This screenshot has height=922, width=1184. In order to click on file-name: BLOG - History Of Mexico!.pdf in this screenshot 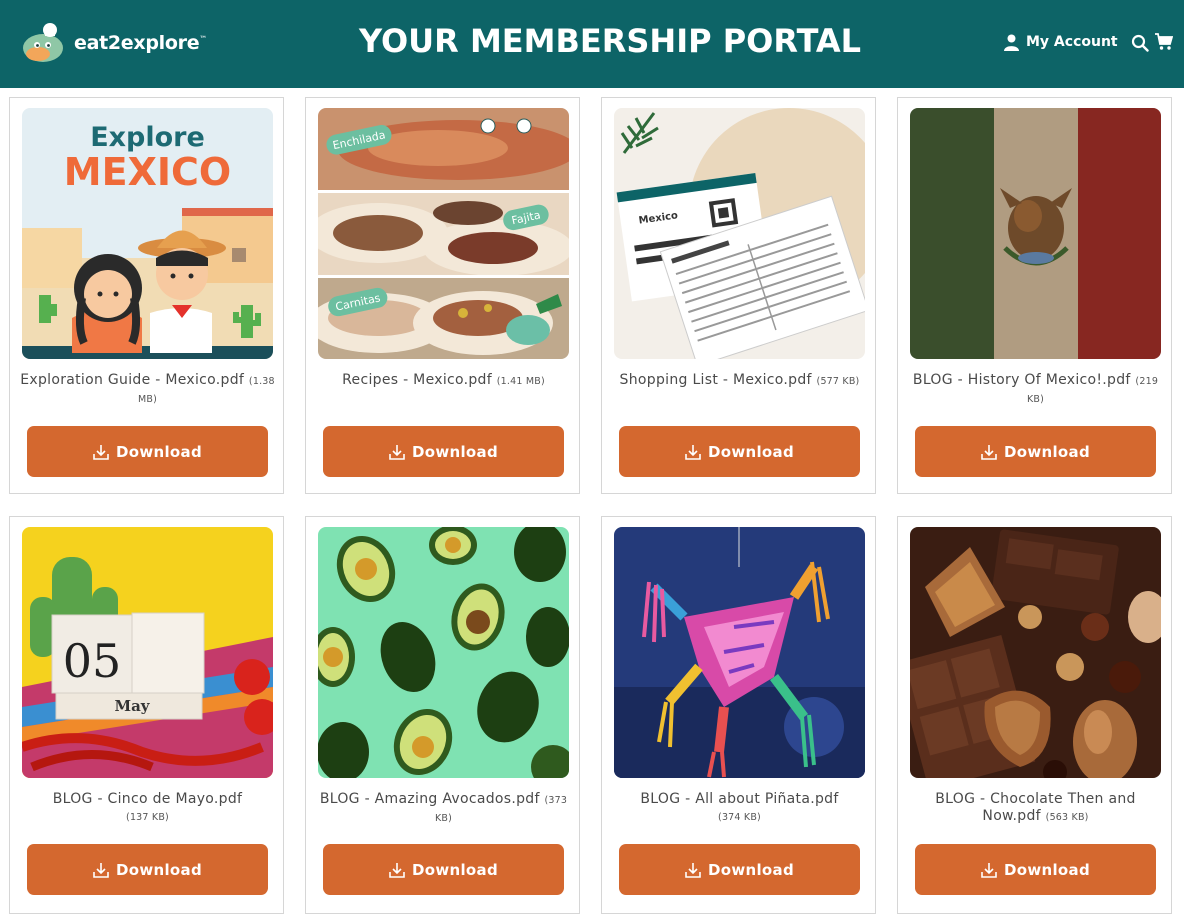, I will do `click(1021, 380)`.